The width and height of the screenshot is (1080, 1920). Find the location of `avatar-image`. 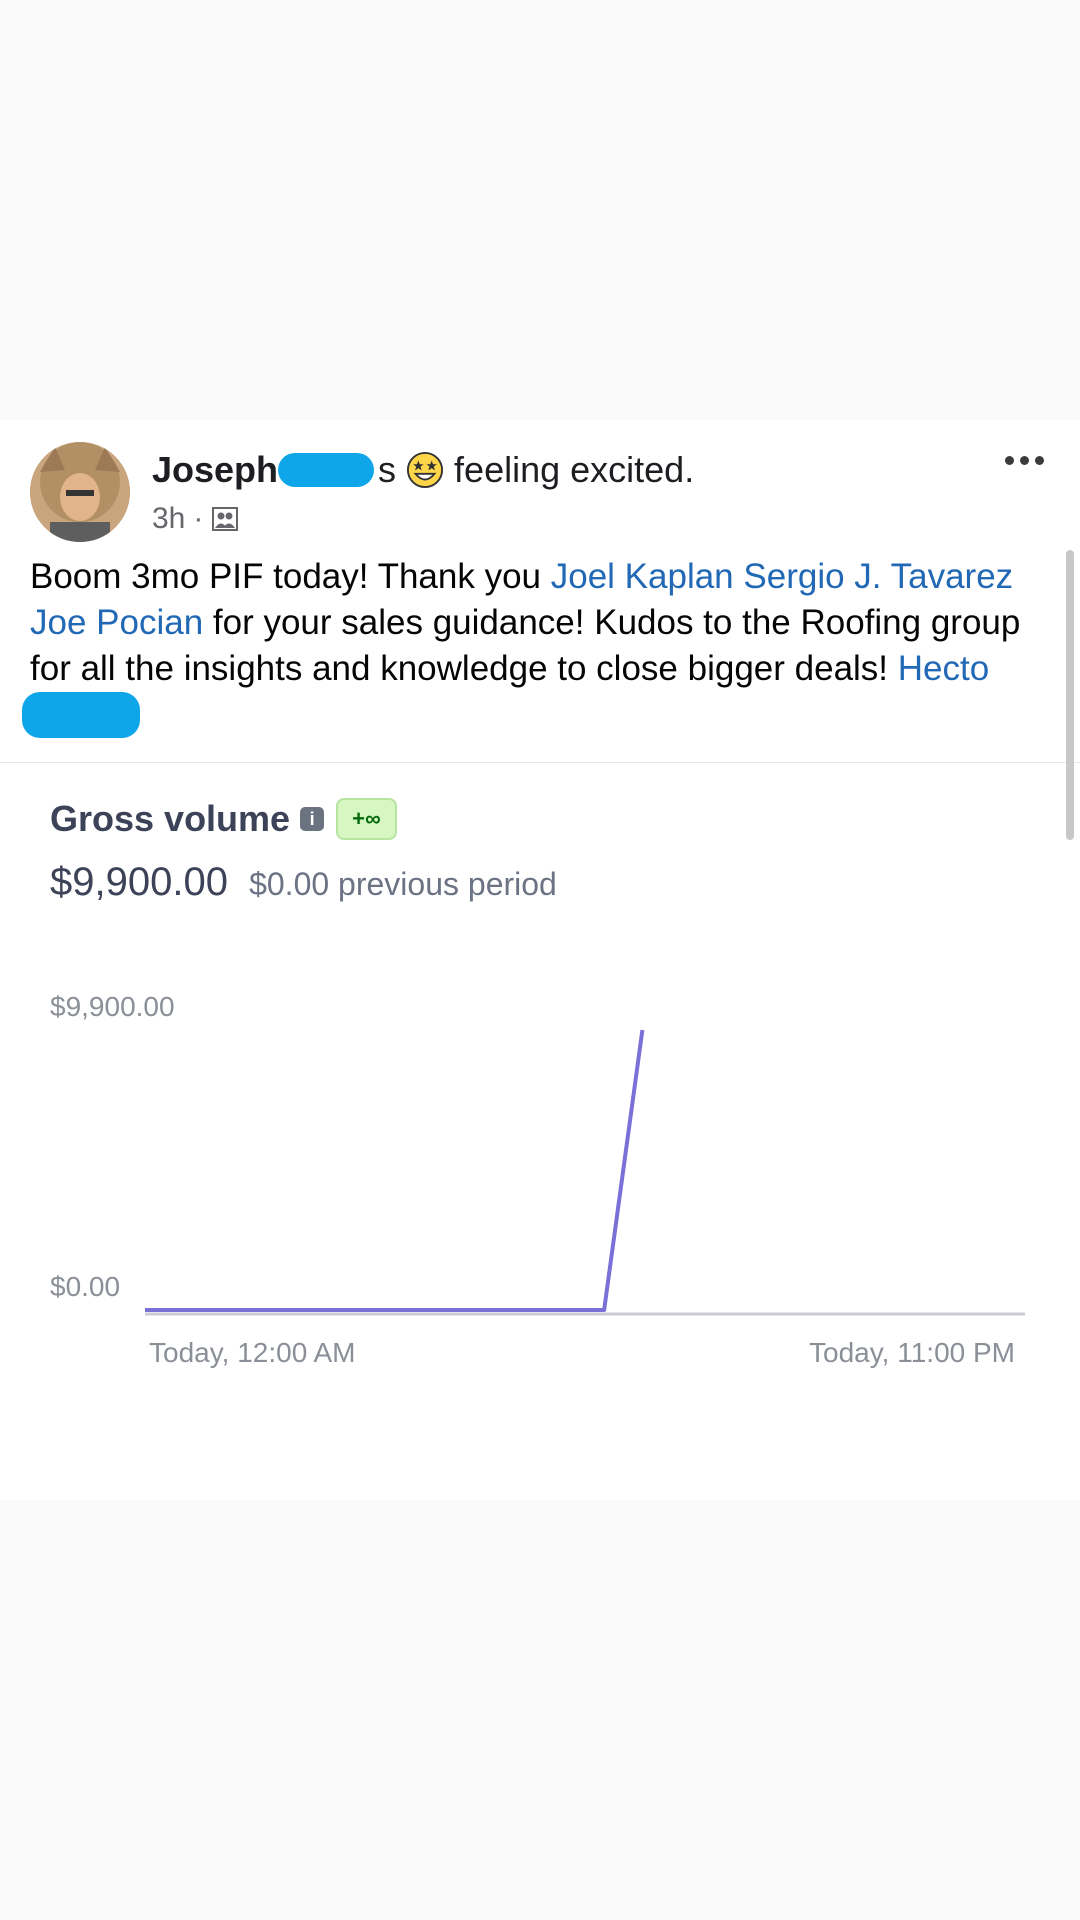

avatar-image is located at coordinates (80, 492).